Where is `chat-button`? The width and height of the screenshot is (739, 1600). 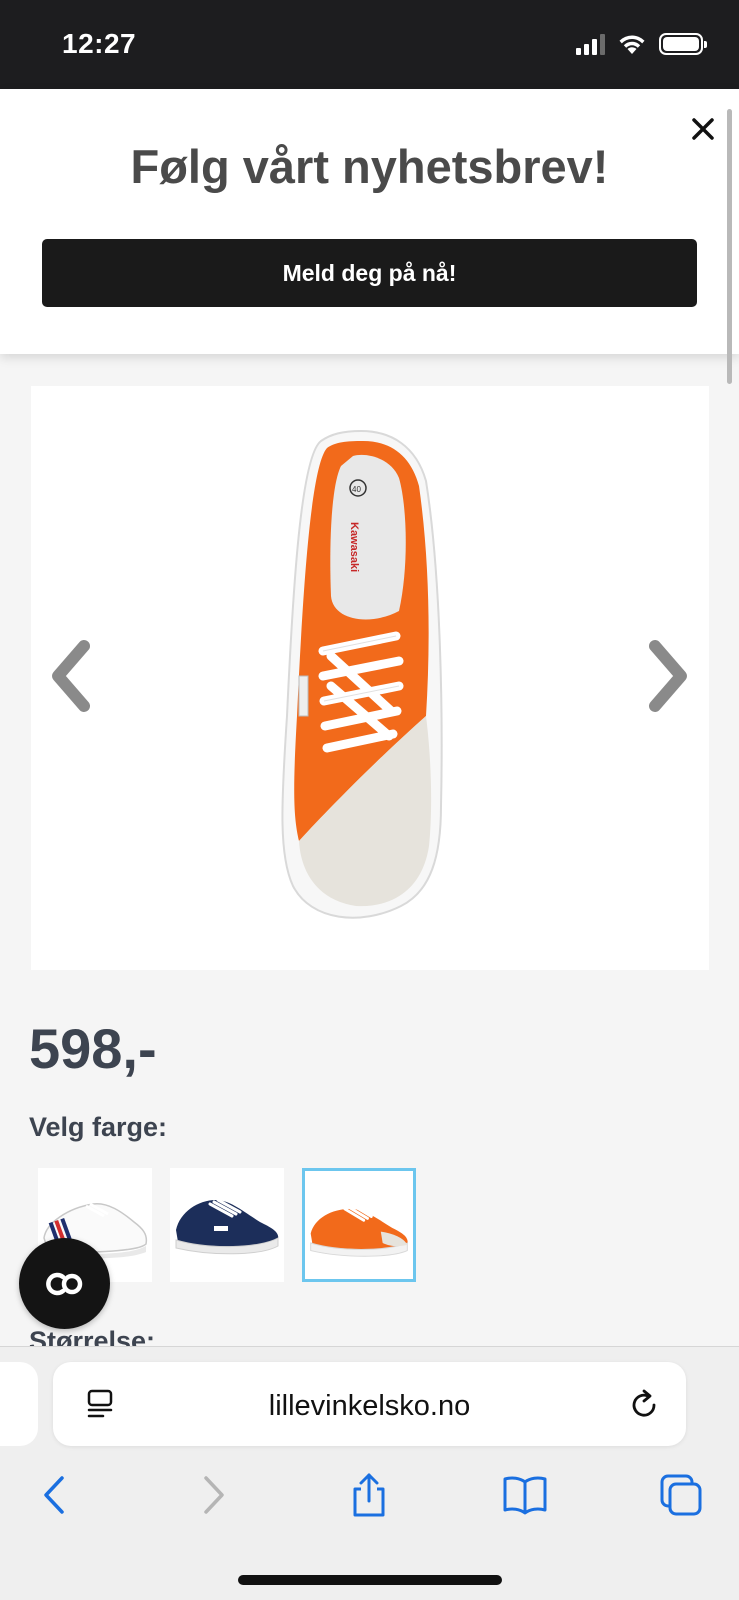
chat-button is located at coordinates (64, 1283).